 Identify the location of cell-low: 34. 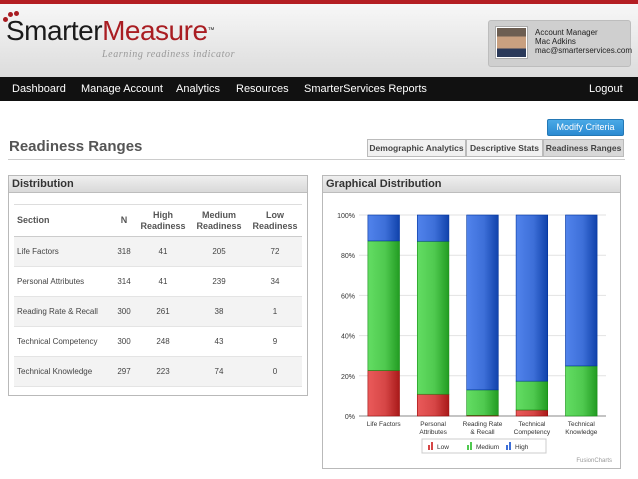
(275, 281).